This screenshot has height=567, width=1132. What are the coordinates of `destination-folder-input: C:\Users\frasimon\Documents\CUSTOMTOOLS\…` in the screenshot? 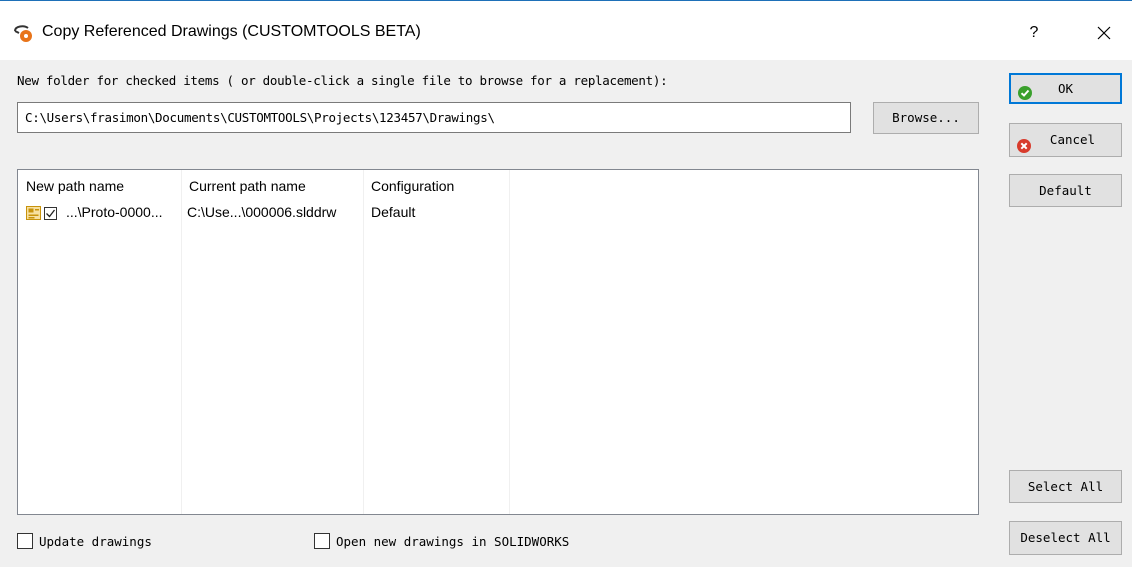 It's located at (434, 117).